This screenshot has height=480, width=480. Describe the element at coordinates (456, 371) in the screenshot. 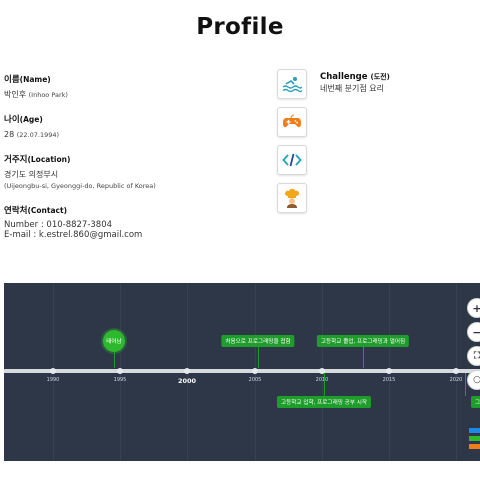

I see `tick-dot-2020` at that location.